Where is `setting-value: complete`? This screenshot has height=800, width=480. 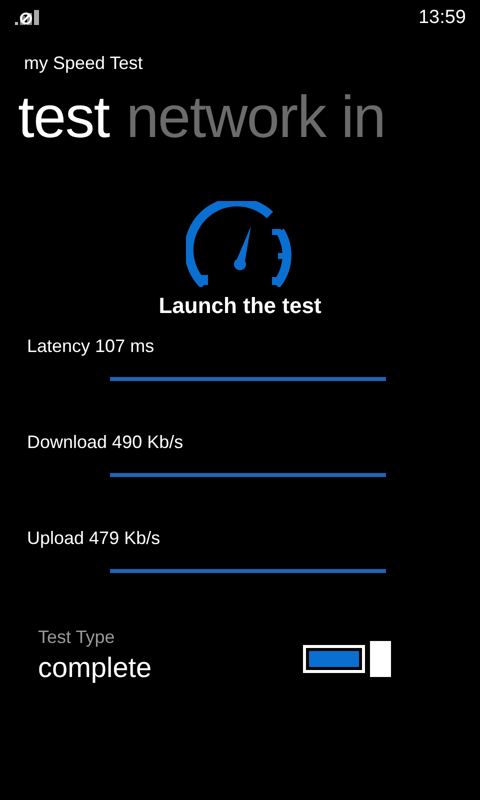
setting-value: complete is located at coordinates (95, 668).